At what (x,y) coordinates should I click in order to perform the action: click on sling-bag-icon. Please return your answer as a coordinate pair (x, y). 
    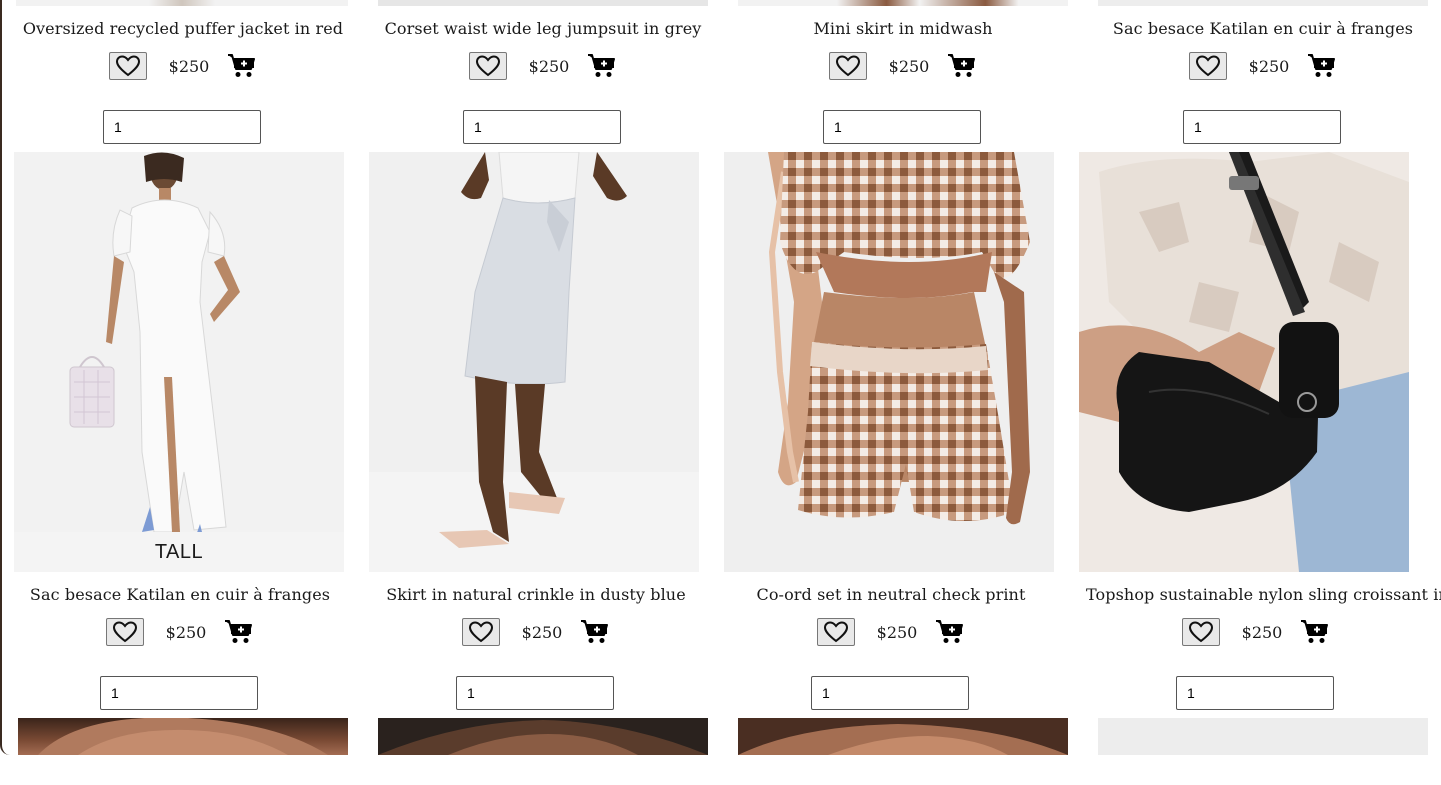
    Looking at the image, I should click on (1244, 362).